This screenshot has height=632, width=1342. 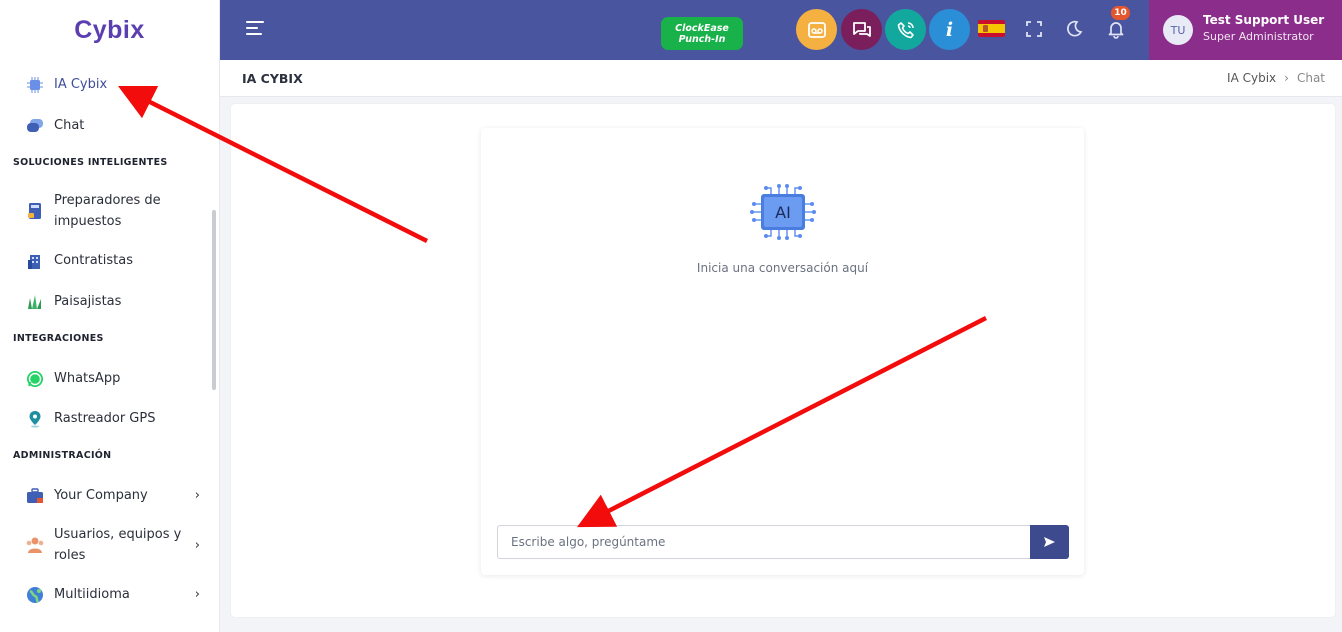 I want to click on sidebar-item-landscapers: Paisajistas, so click(x=105, y=301).